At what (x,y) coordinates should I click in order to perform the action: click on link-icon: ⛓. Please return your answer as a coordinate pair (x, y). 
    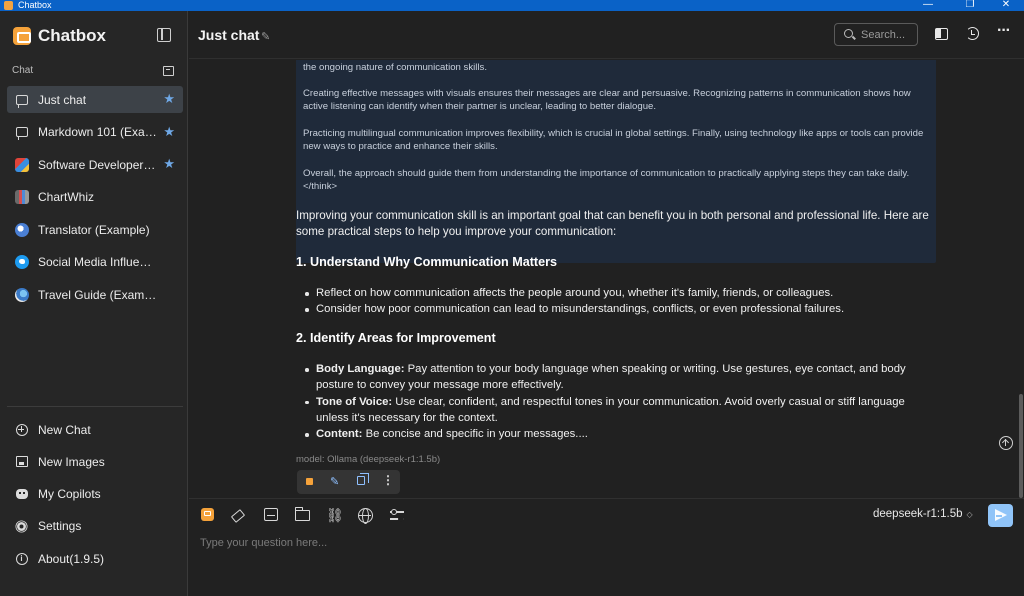
    Looking at the image, I should click on (335, 515).